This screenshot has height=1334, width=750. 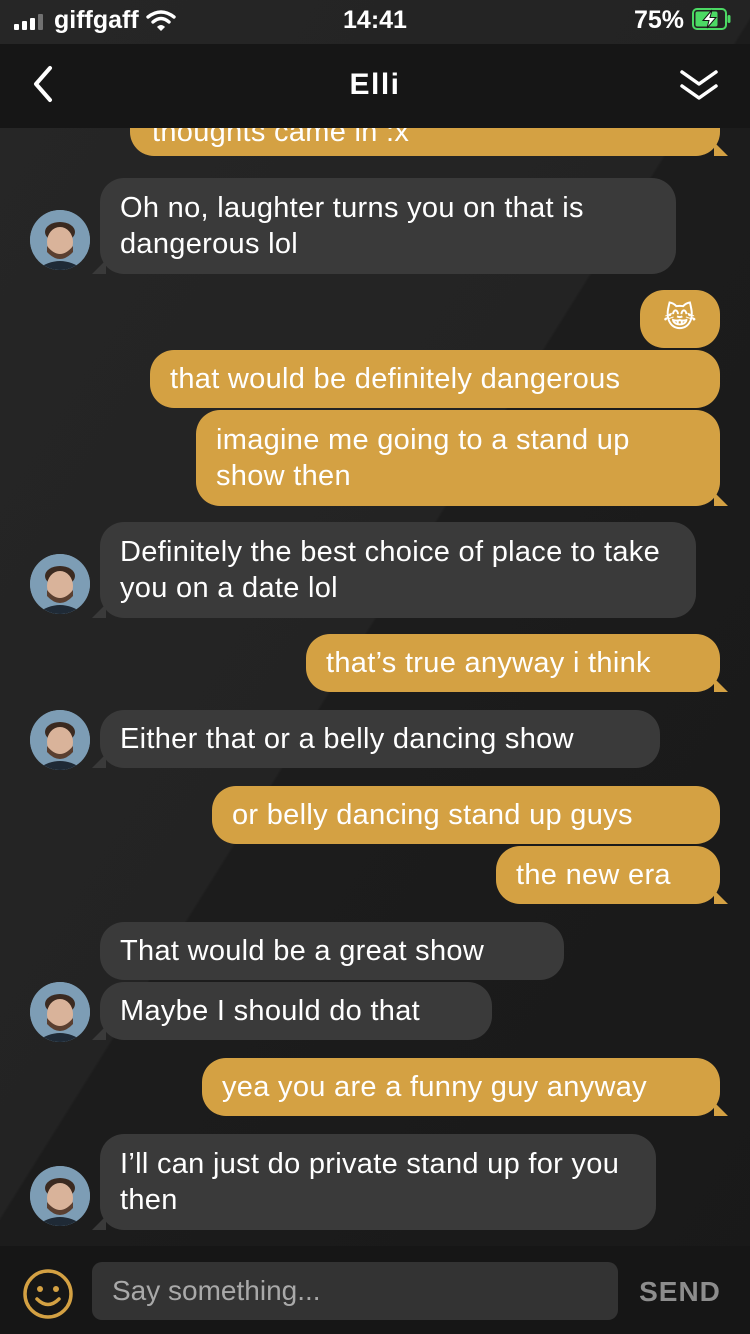 What do you see at coordinates (466, 815) in the screenshot?
I see `message-outgoing: or belly dancing stand up guys` at bounding box center [466, 815].